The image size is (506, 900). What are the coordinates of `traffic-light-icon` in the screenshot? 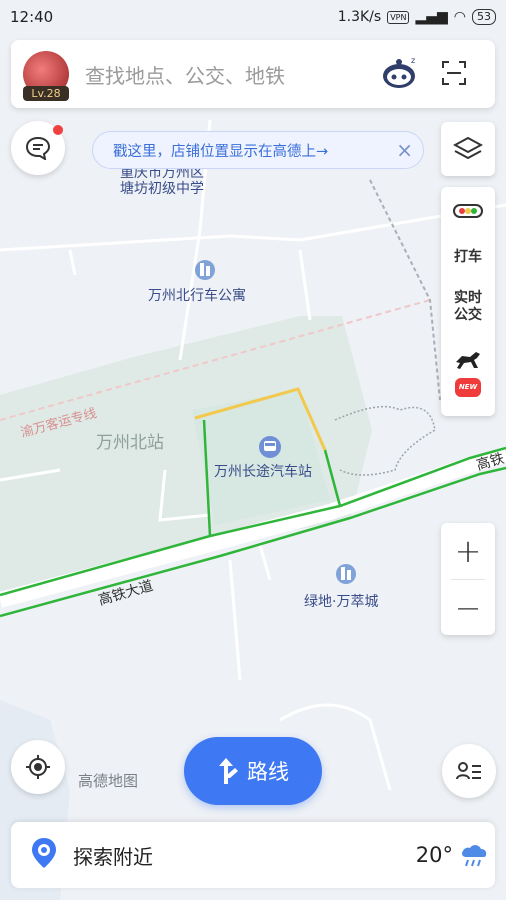 It's located at (468, 211).